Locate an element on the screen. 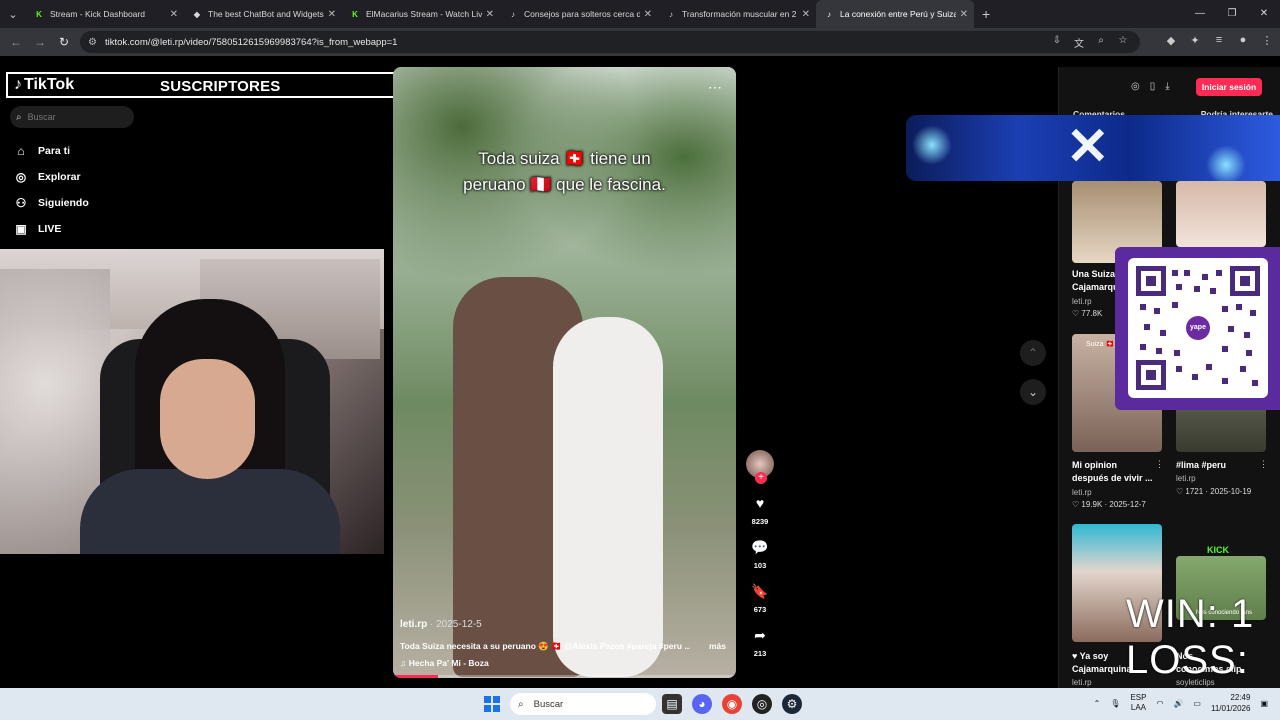 The height and width of the screenshot is (720, 1280). search-input is located at coordinates (72, 117).